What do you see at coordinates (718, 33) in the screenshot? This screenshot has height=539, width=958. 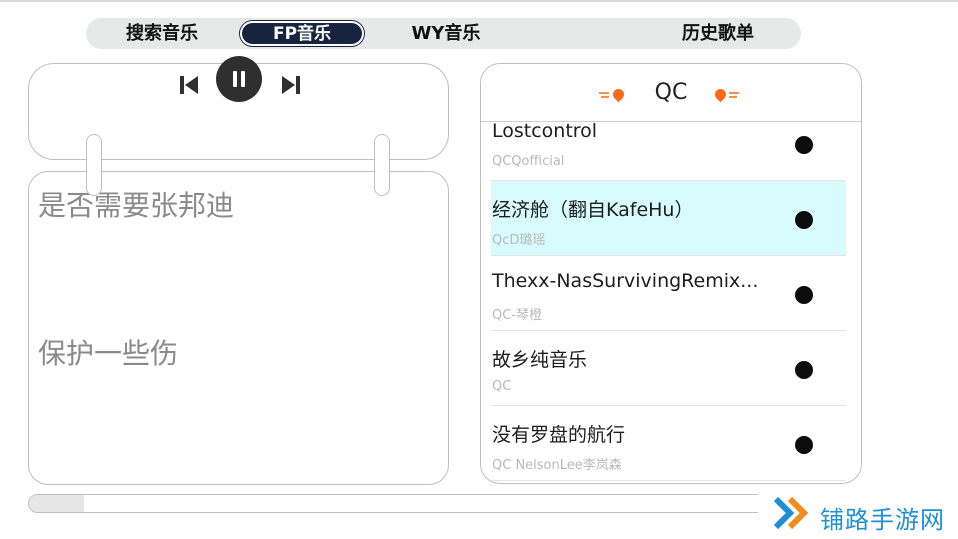 I see `tab-history-playlist: 历史歌单` at bounding box center [718, 33].